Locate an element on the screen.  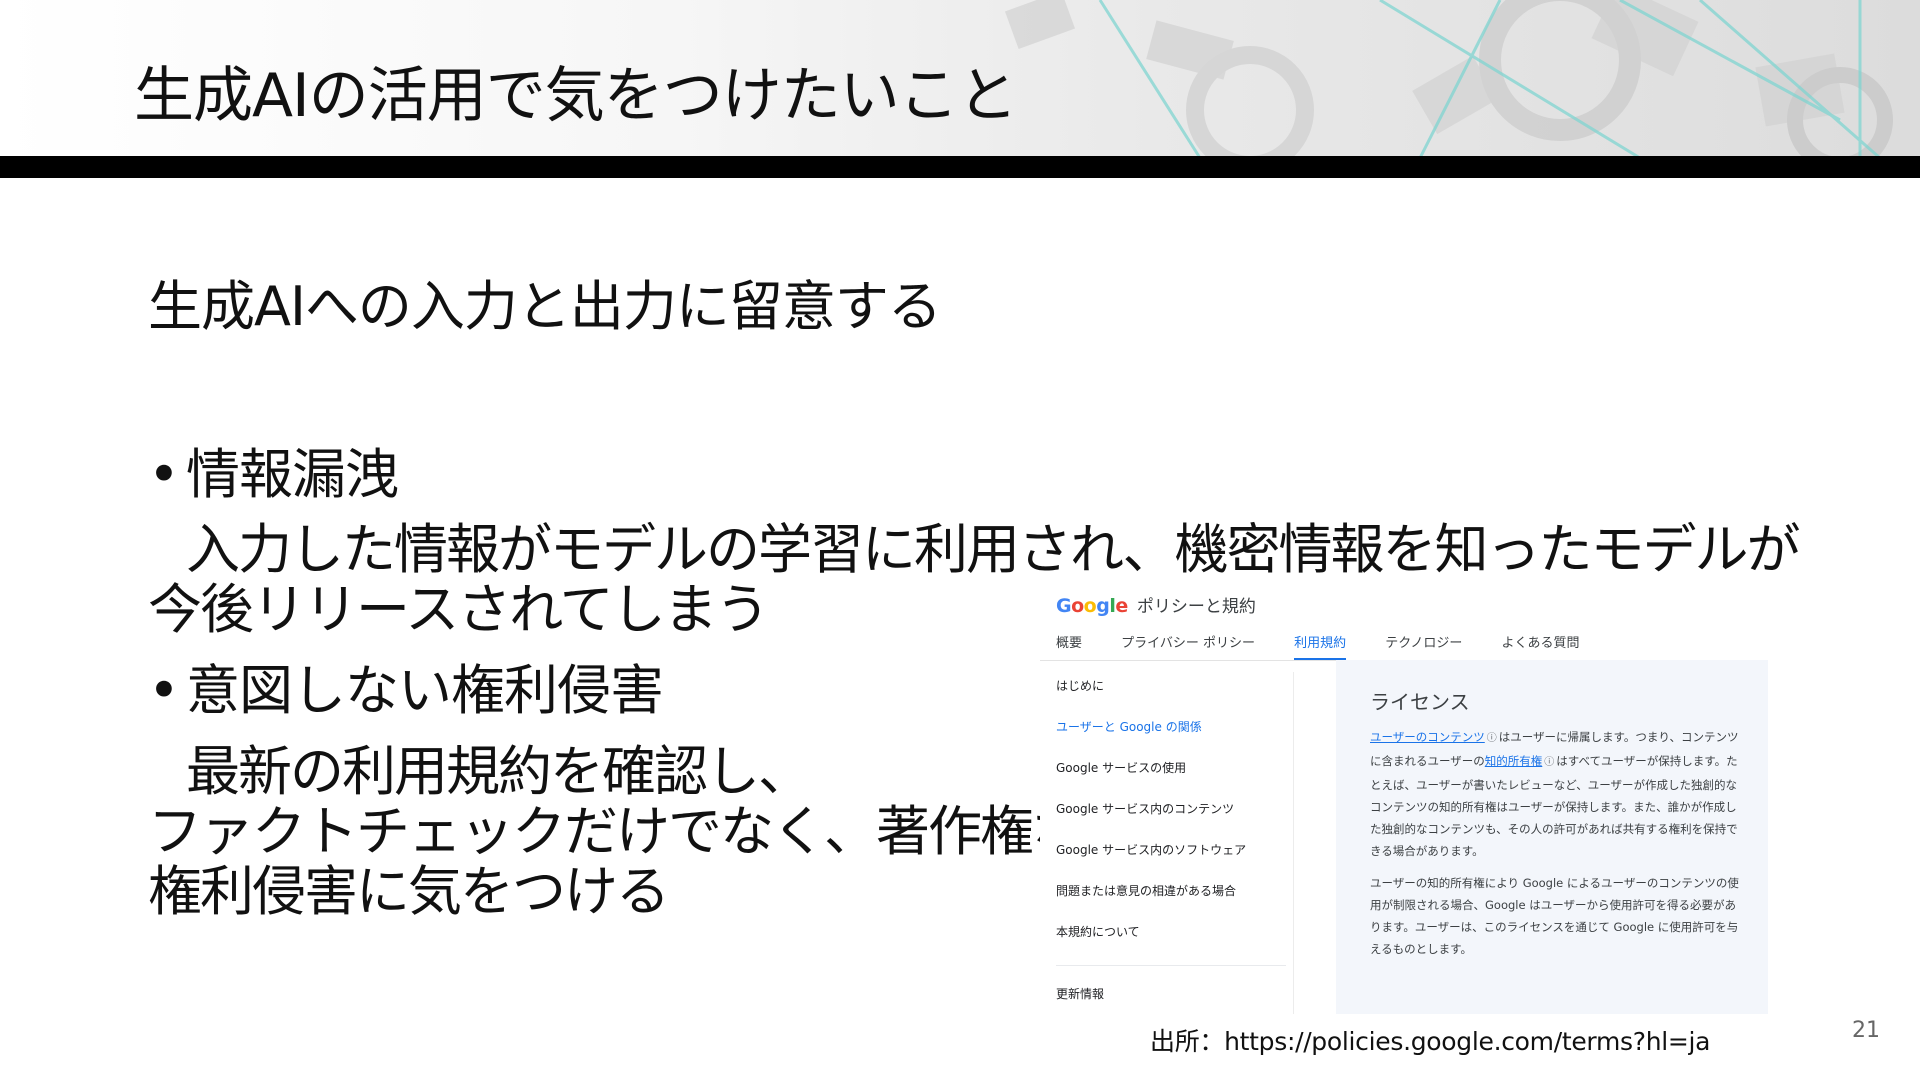
content-heading: ライセンス is located at coordinates (1420, 702).